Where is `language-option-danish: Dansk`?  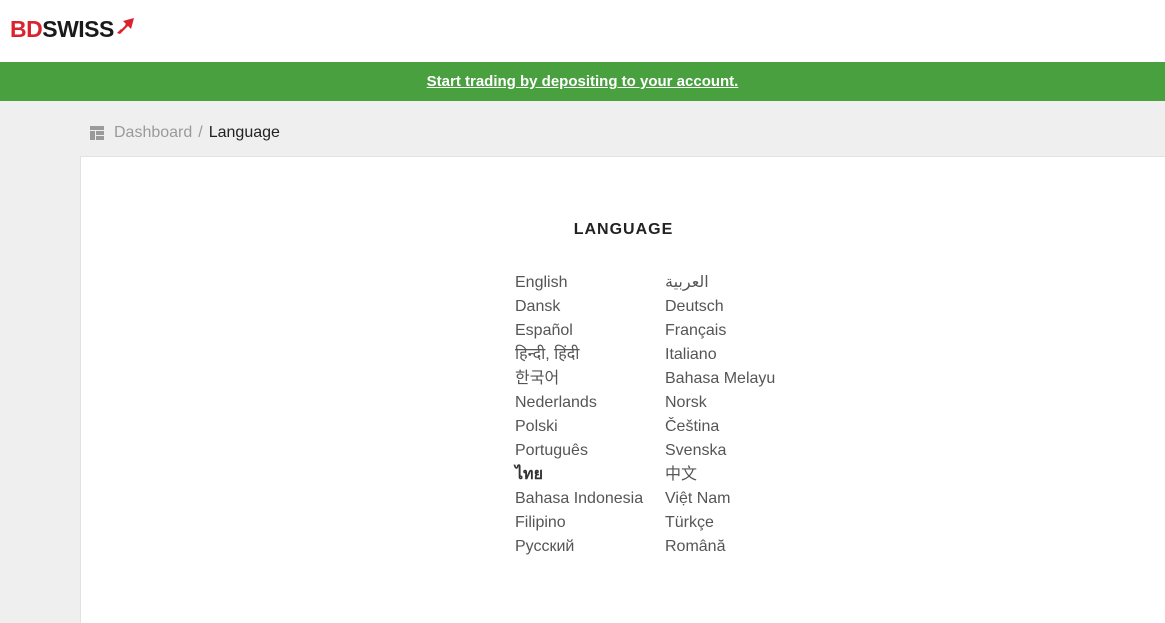
language-option-danish: Dansk is located at coordinates (590, 307).